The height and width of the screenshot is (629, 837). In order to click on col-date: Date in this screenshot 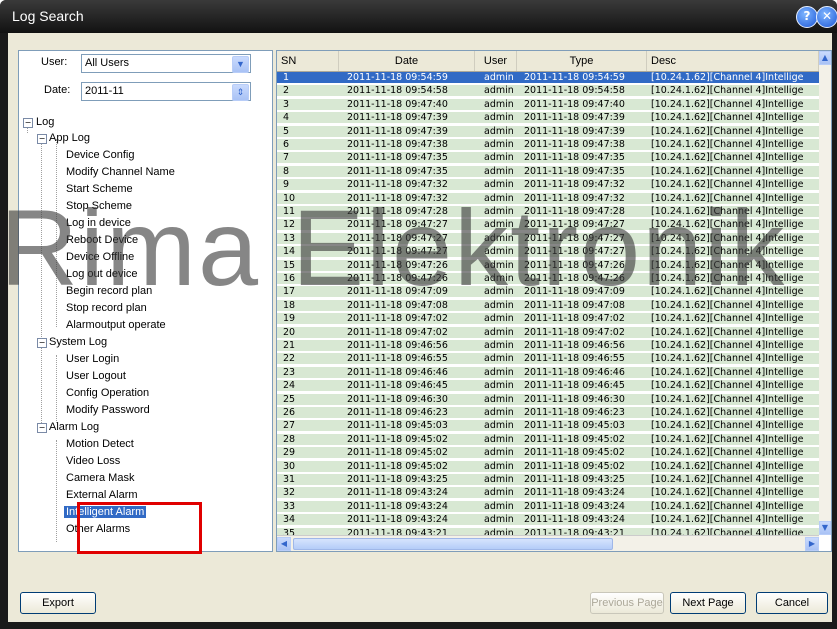, I will do `click(407, 61)`.